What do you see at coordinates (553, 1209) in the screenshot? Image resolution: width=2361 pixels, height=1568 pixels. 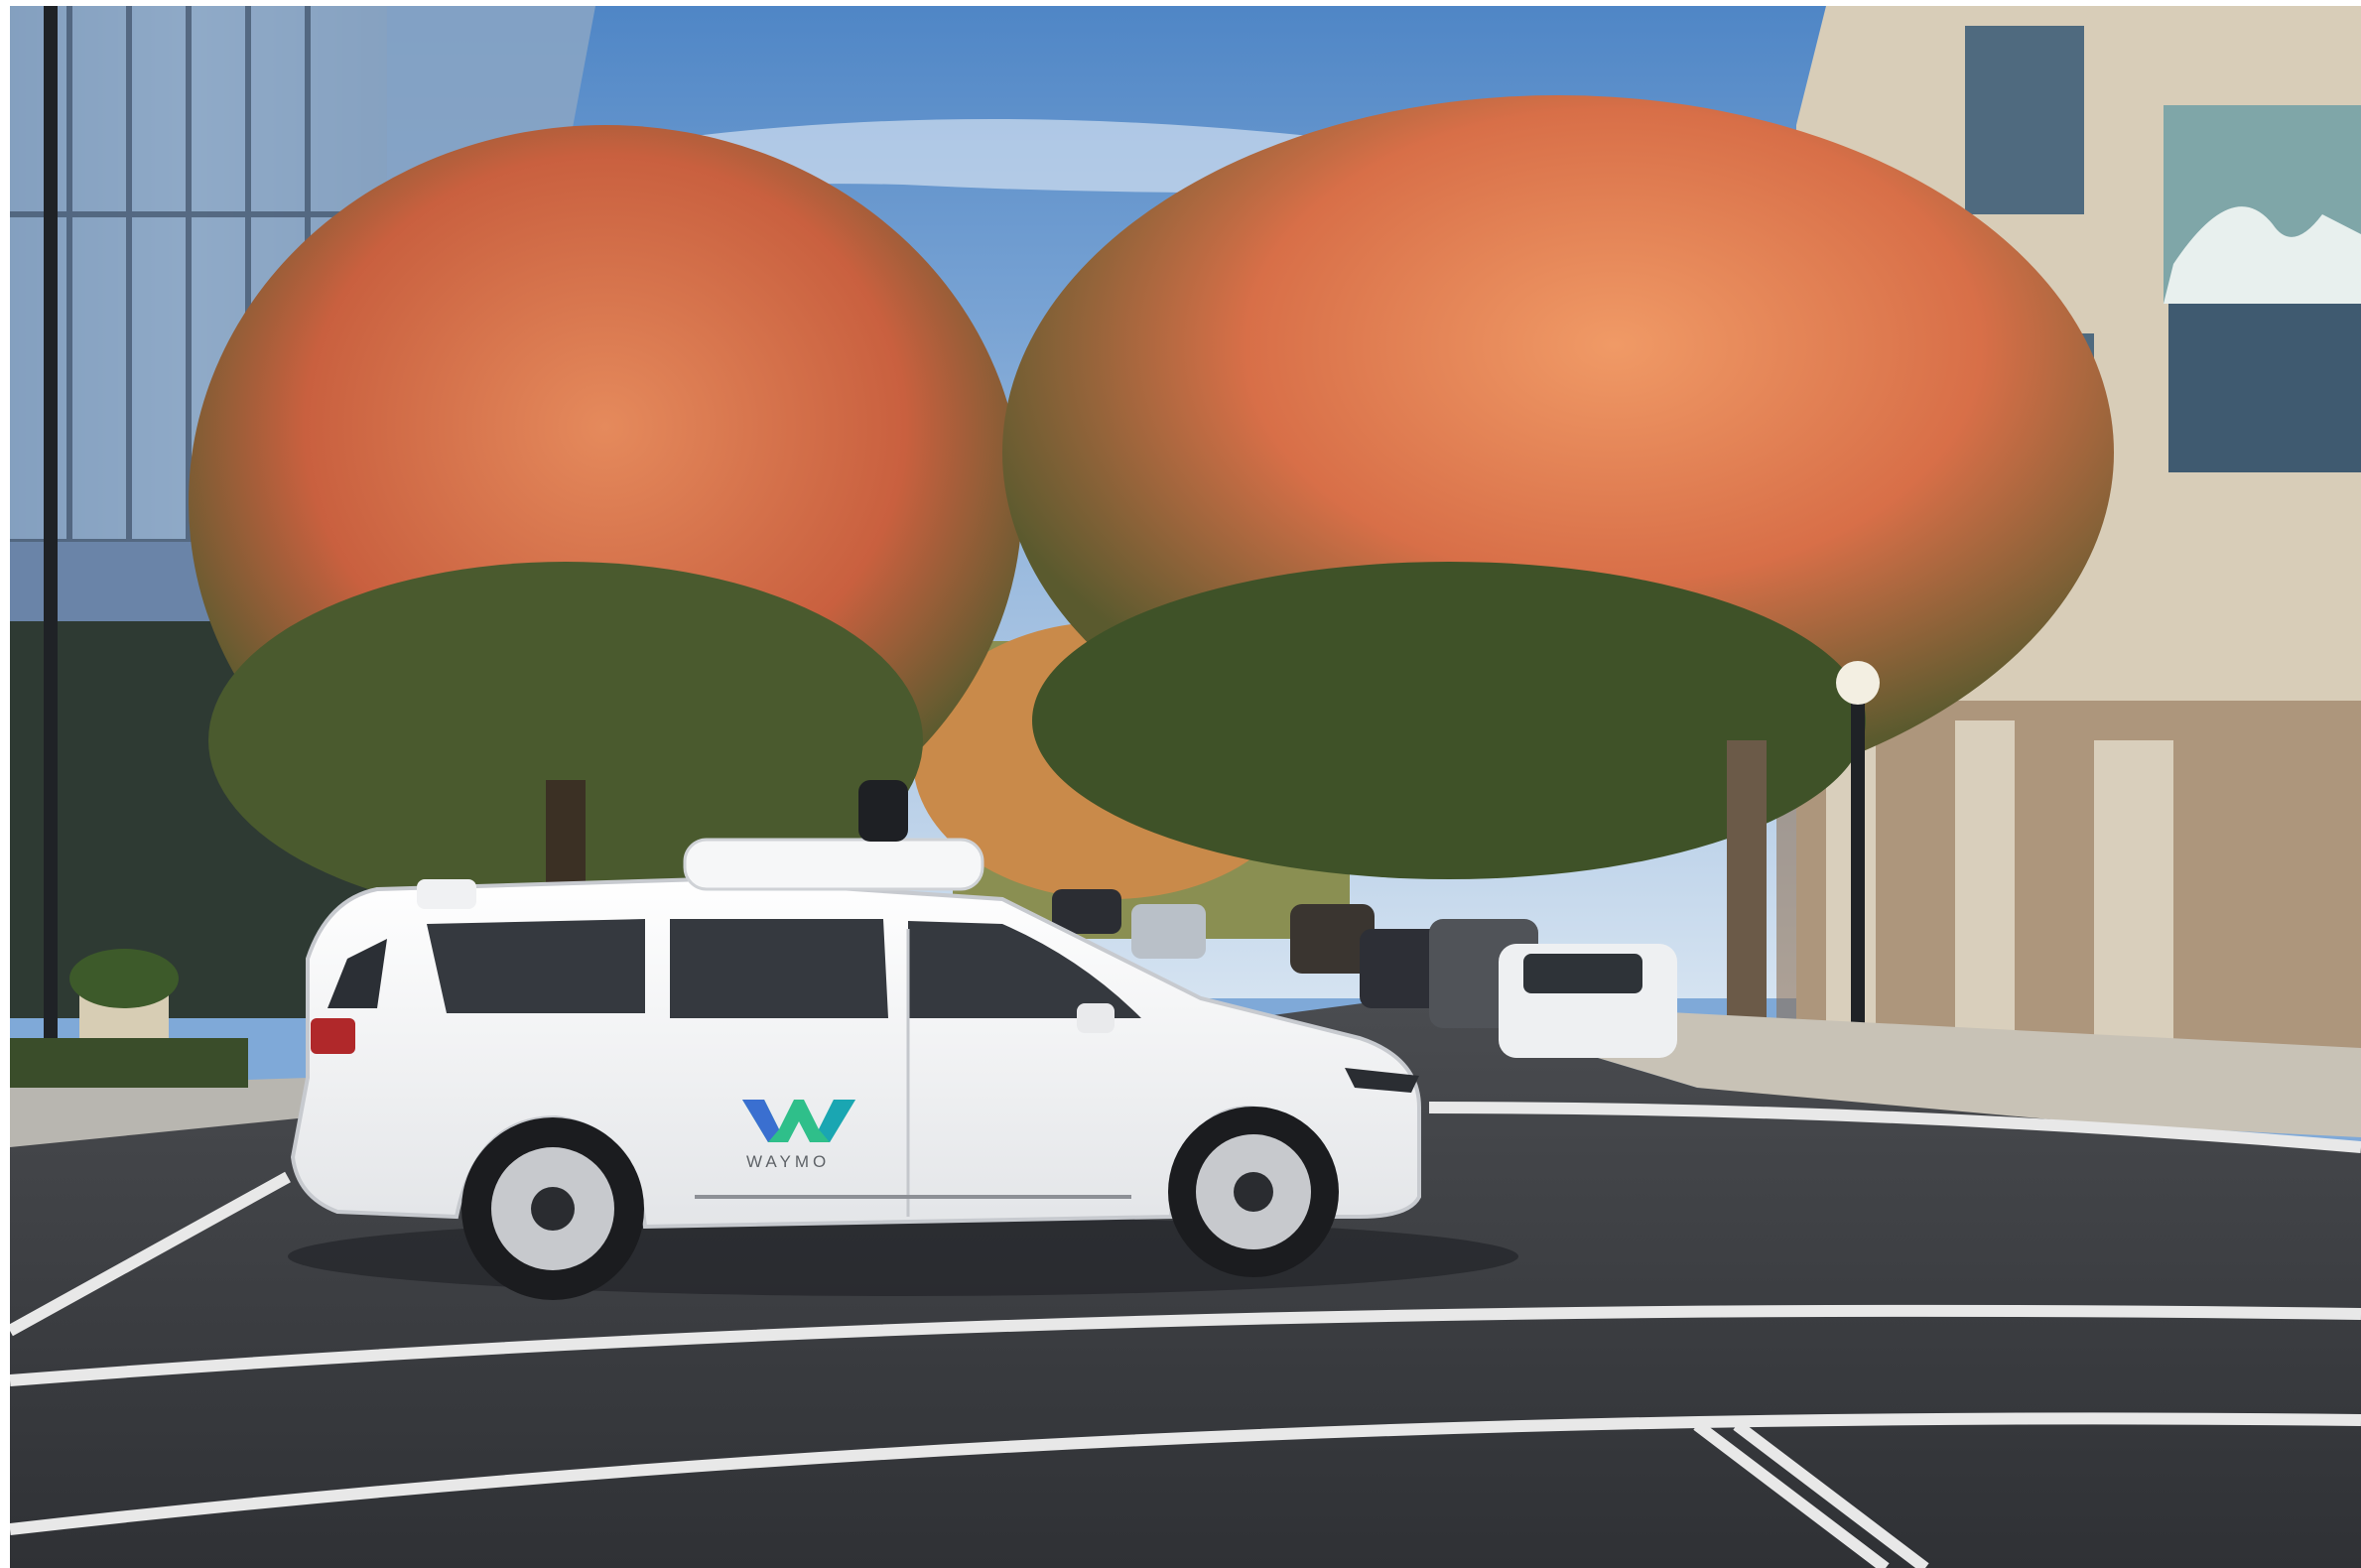 I see `rear-wheel-hub` at bounding box center [553, 1209].